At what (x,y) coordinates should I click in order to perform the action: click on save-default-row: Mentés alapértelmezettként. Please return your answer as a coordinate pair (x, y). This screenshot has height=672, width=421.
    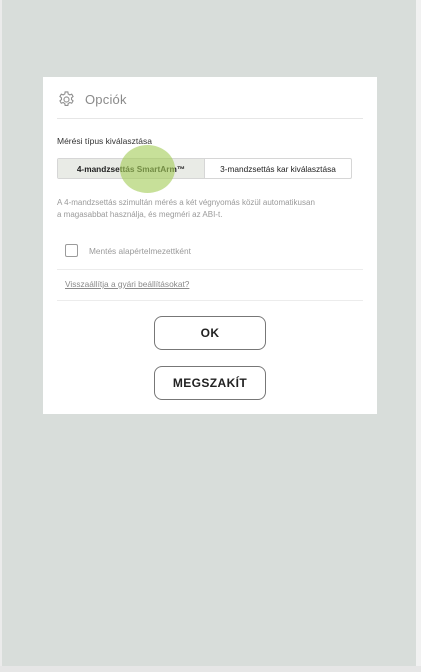
    Looking at the image, I should click on (128, 250).